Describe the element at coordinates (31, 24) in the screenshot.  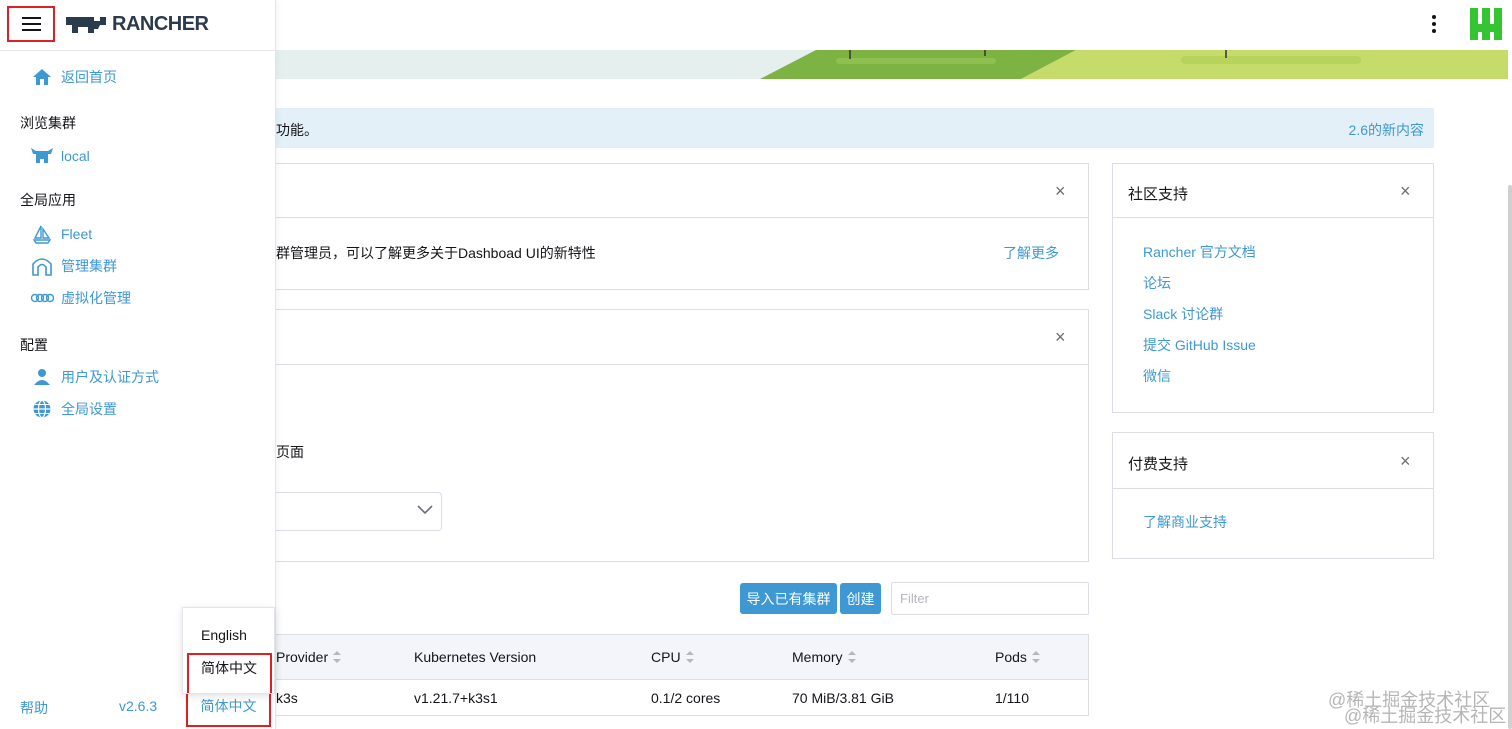
I see `menu-icon` at that location.